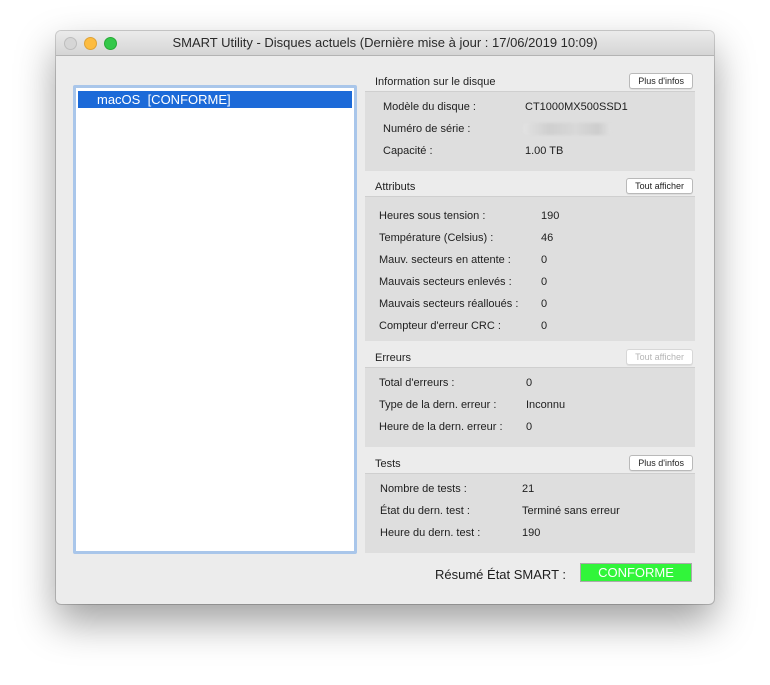 This screenshot has width=770, height=685. I want to click on capacity-value: 1.00 TB, so click(544, 151).